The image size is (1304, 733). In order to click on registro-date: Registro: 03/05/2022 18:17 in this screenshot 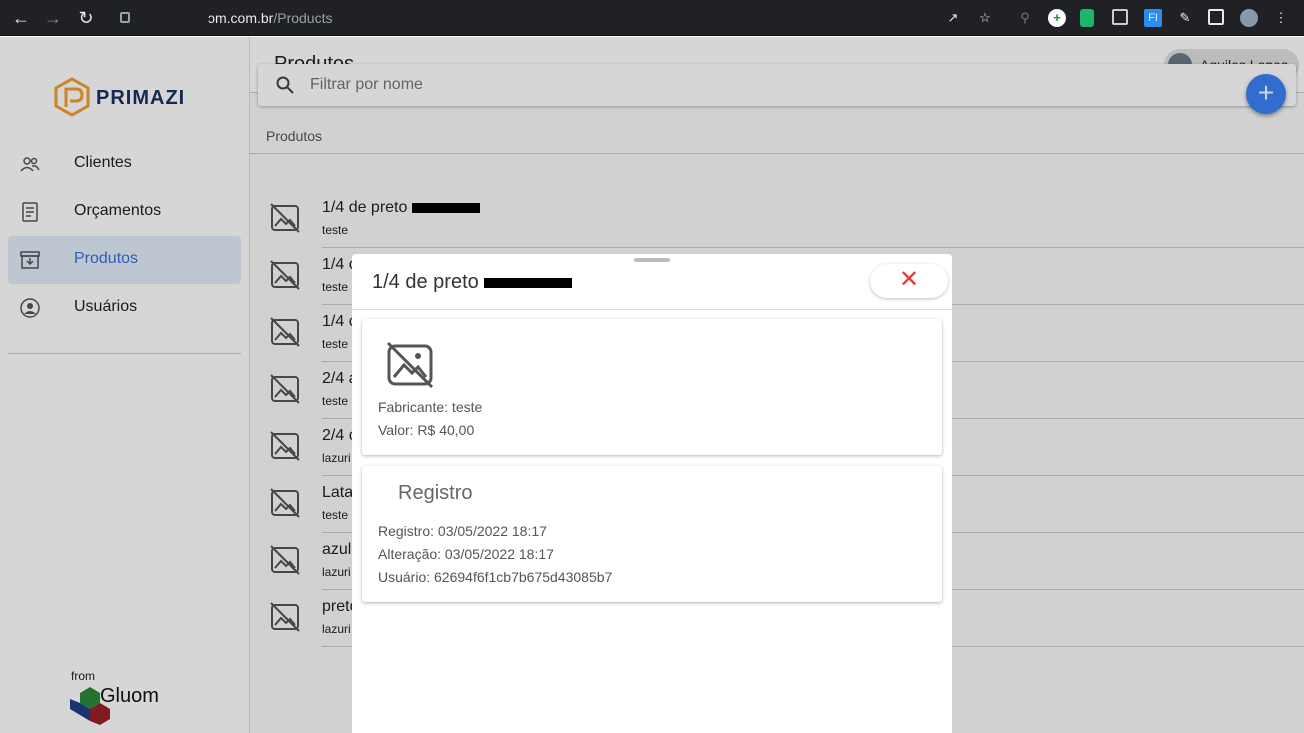, I will do `click(462, 531)`.